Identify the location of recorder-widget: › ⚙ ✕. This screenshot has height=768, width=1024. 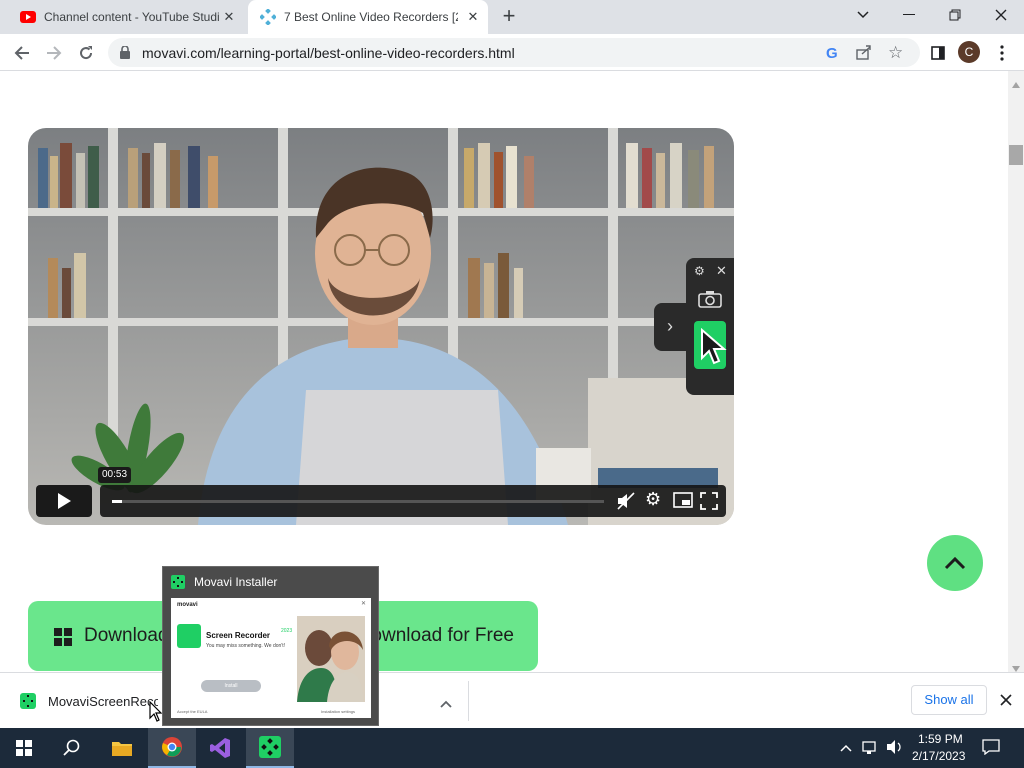
(694, 328).